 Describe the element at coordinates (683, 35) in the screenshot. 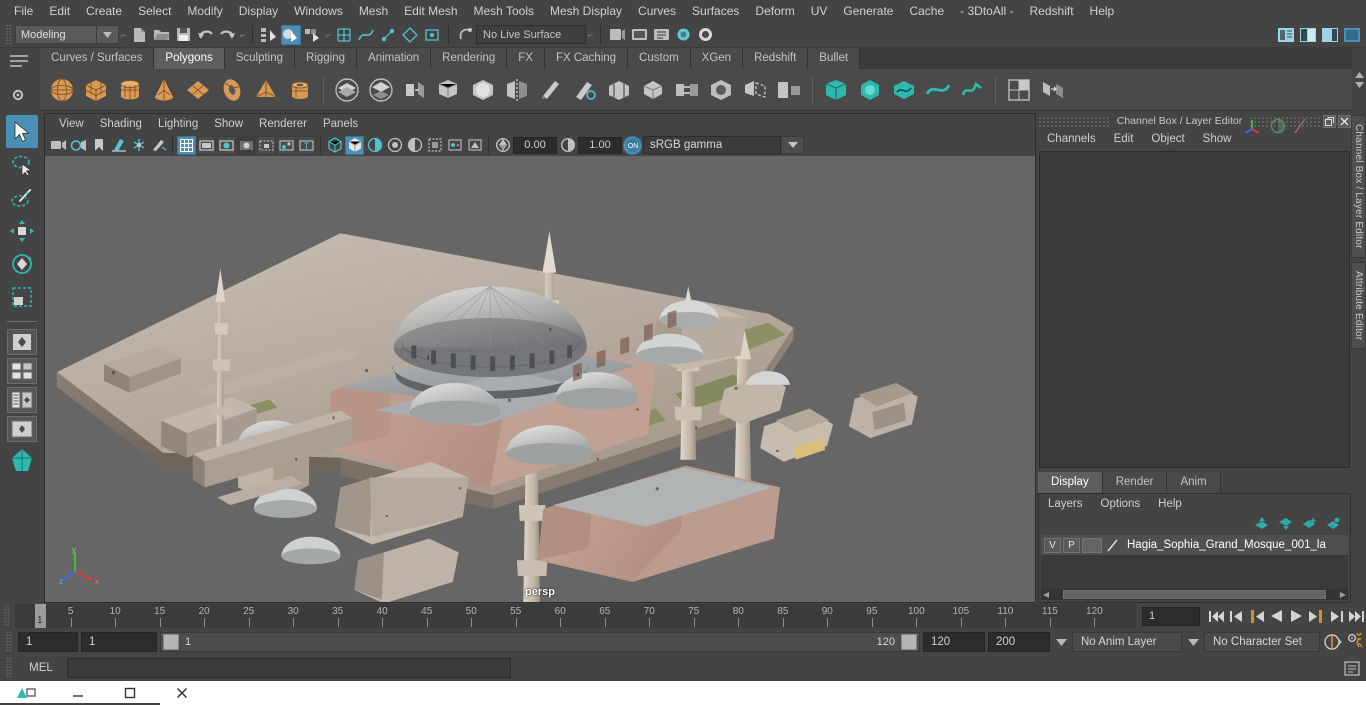

I see `hypershade-icon` at that location.